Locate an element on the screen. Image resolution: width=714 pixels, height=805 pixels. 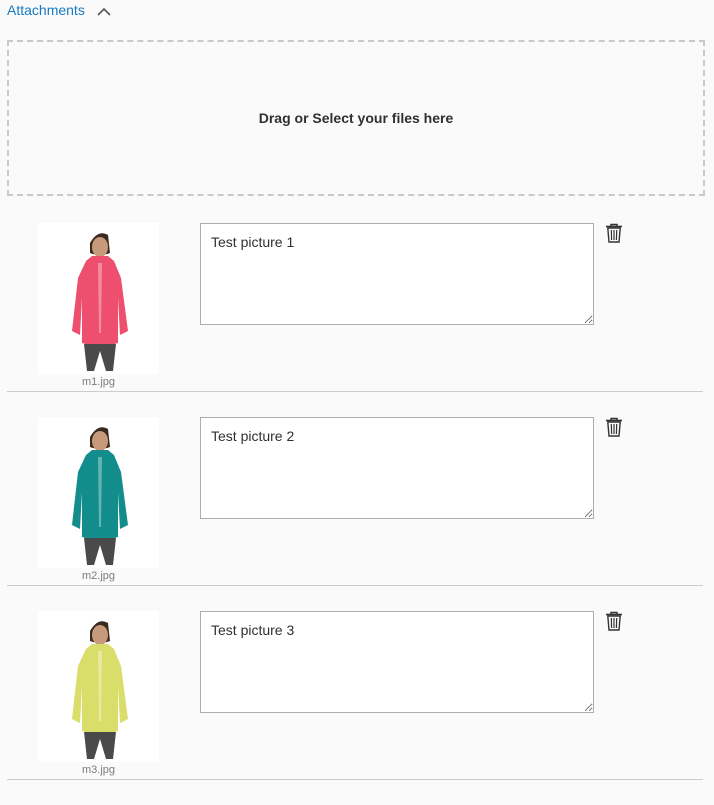
attachments-section-header: Attachments is located at coordinates (59, 10).